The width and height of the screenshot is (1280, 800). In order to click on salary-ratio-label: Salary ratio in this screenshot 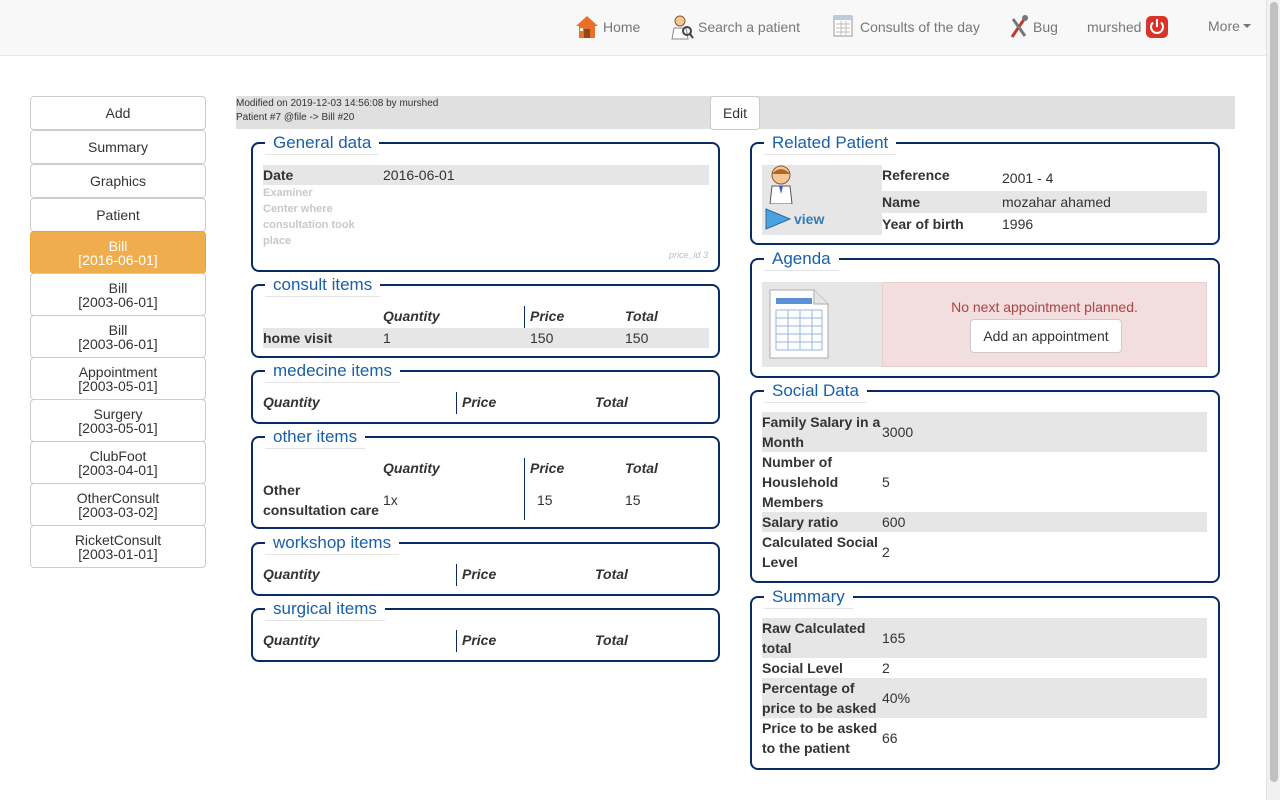, I will do `click(800, 522)`.